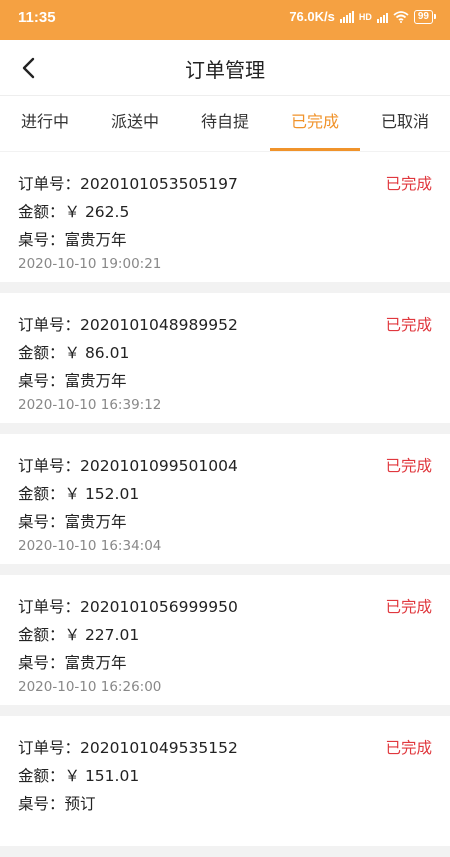 Image resolution: width=450 pixels, height=857 pixels. Describe the element at coordinates (90, 405) in the screenshot. I see `order-time: 2020-10-10 16:39:12` at that location.